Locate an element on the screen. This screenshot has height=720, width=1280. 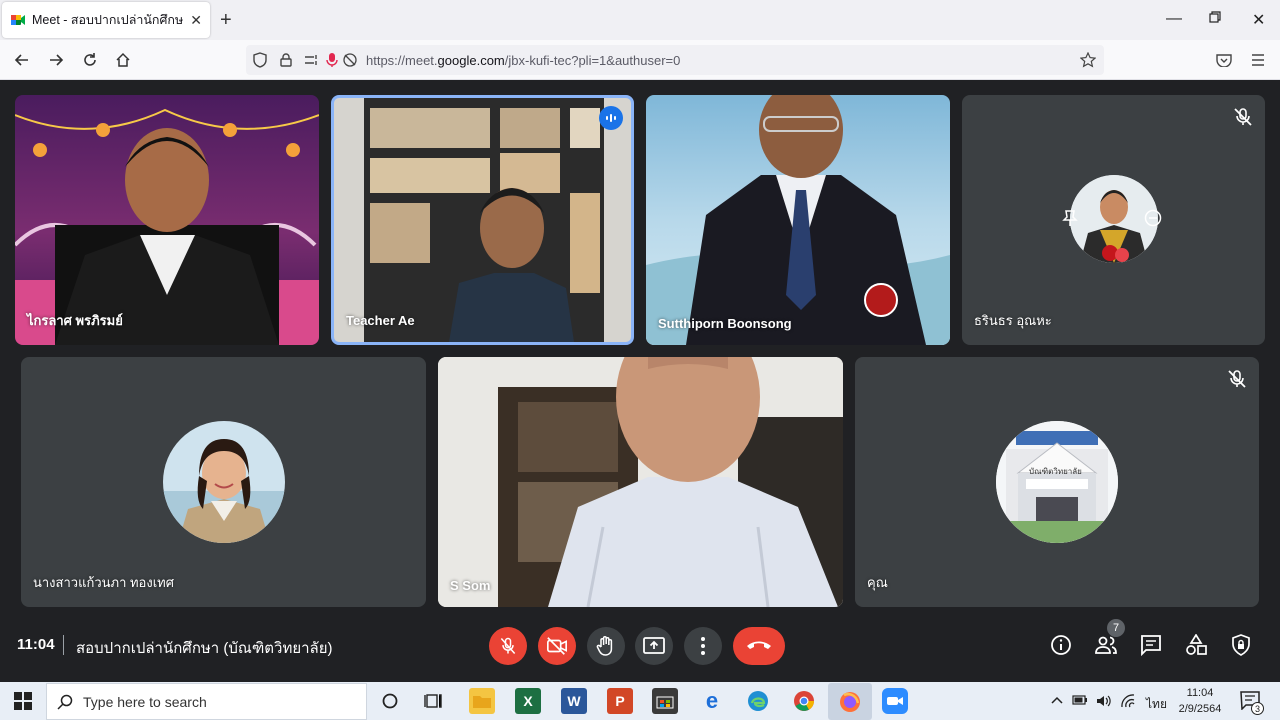
taskbar-date: 2/9/2564 is located at coordinates (1200, 709).